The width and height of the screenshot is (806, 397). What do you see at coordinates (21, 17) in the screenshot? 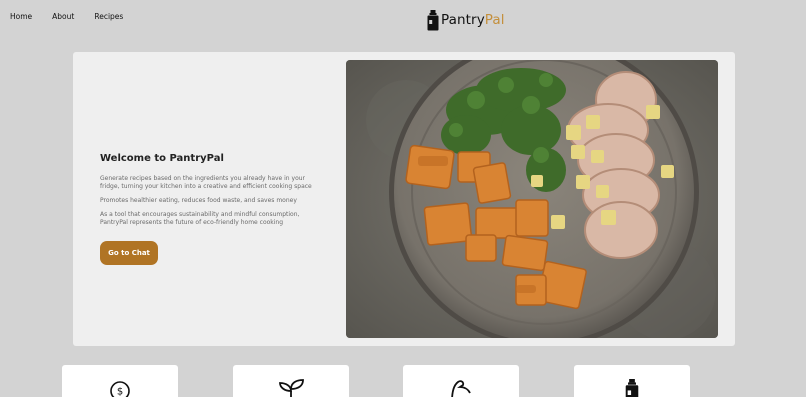
I see `nav-home-link: Home` at bounding box center [21, 17].